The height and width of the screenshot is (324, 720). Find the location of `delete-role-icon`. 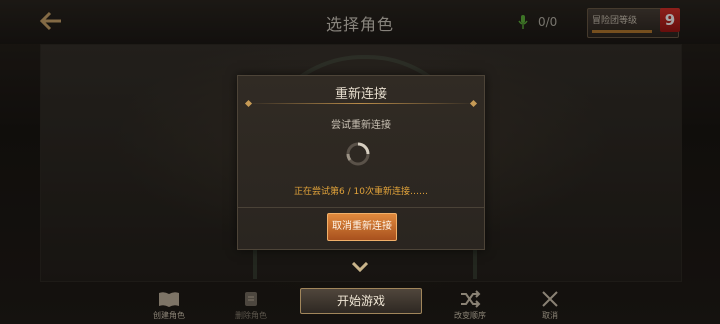

delete-role-icon is located at coordinates (251, 299).